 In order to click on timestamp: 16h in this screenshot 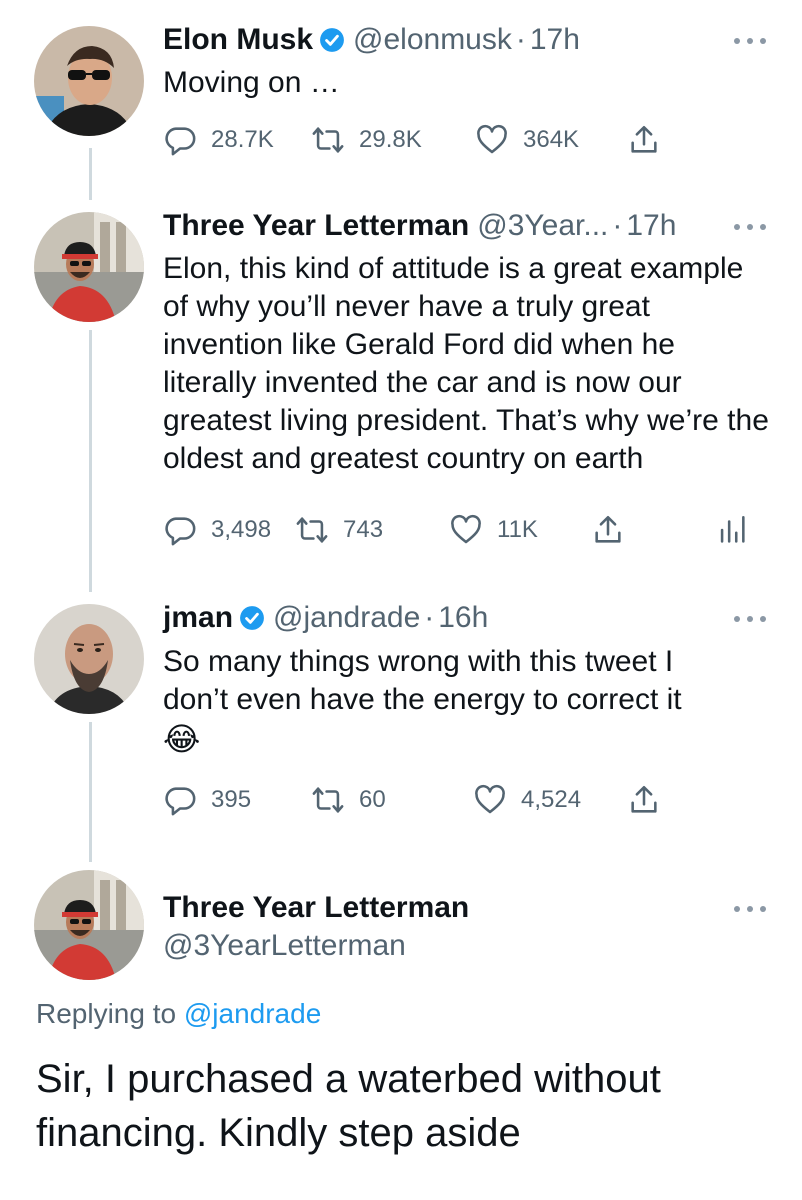, I will do `click(463, 618)`.